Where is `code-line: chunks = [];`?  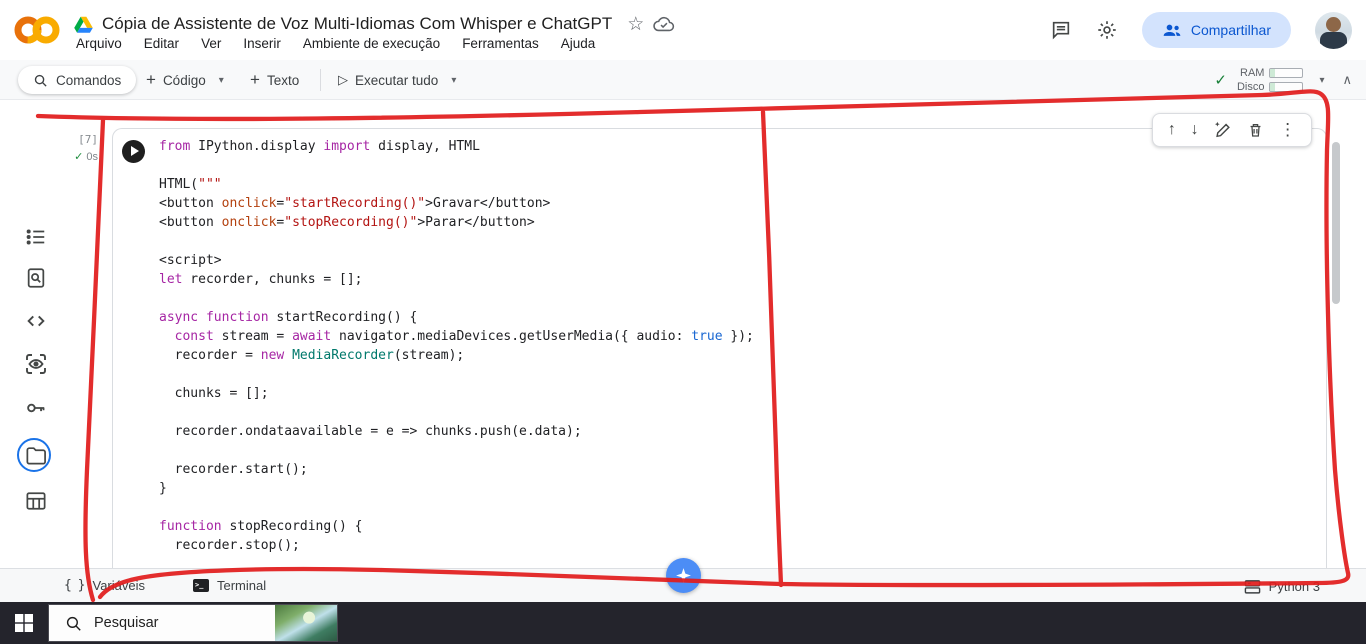
code-line: chunks = []; is located at coordinates (456, 393).